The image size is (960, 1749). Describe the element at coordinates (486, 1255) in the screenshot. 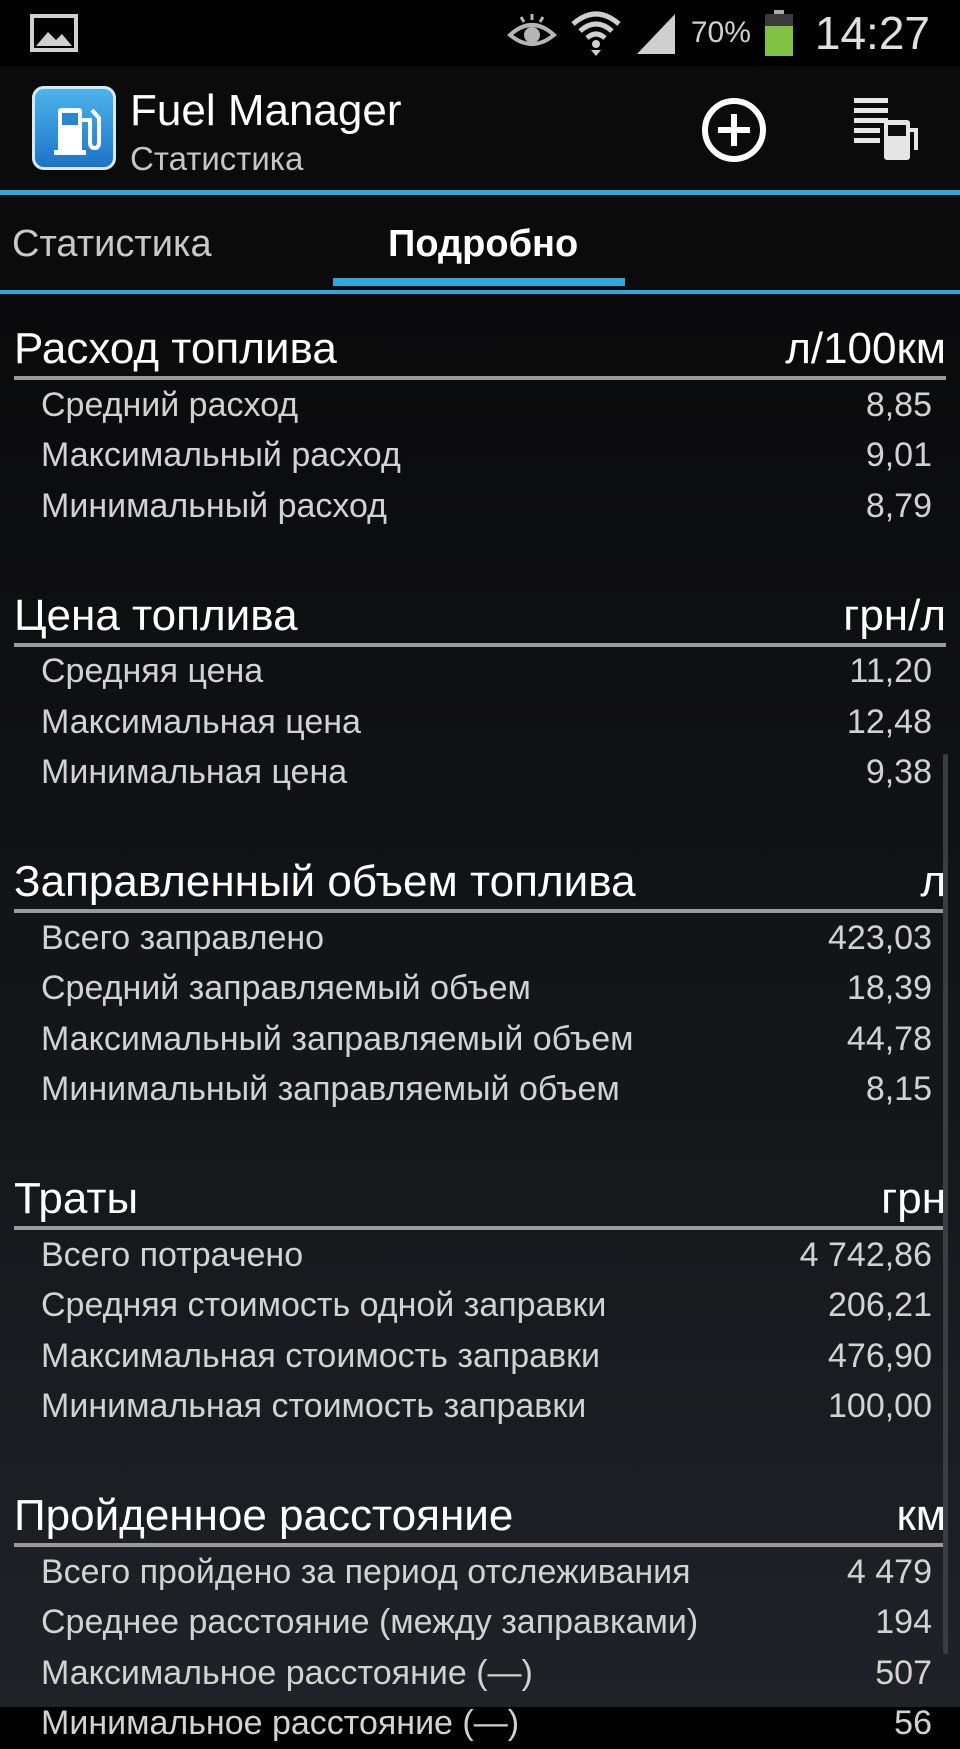

I see `list-item: Всего потрачено 4 742,86` at that location.